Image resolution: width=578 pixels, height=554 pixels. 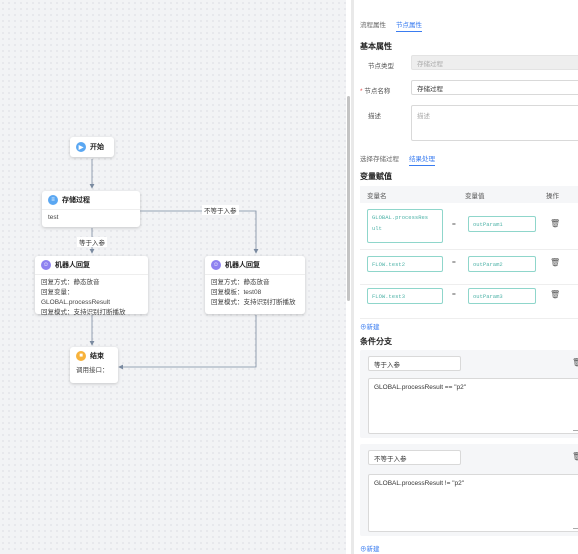 I want to click on branch-name-input: 等于入参, so click(x=414, y=363).